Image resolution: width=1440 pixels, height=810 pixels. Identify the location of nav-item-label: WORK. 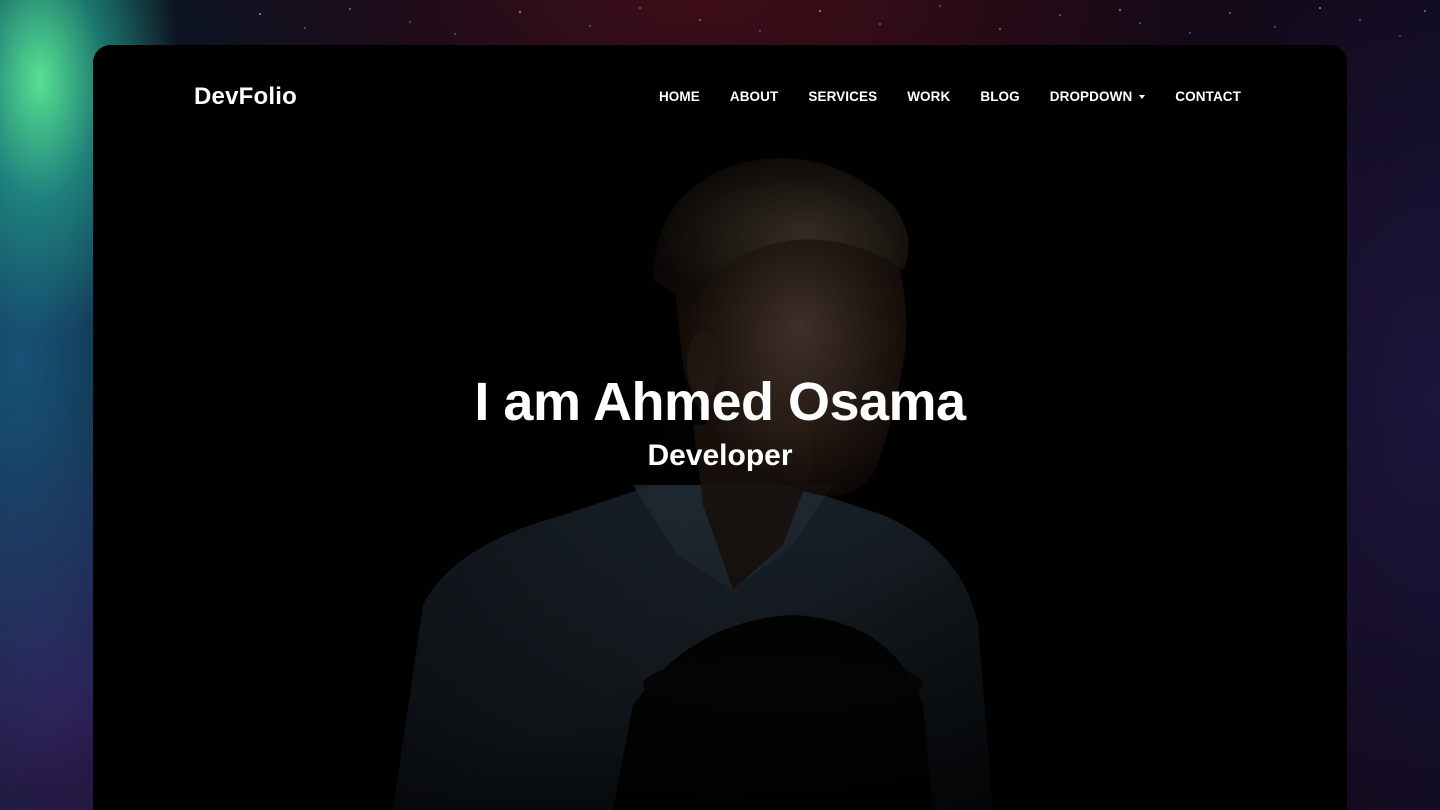
(929, 96).